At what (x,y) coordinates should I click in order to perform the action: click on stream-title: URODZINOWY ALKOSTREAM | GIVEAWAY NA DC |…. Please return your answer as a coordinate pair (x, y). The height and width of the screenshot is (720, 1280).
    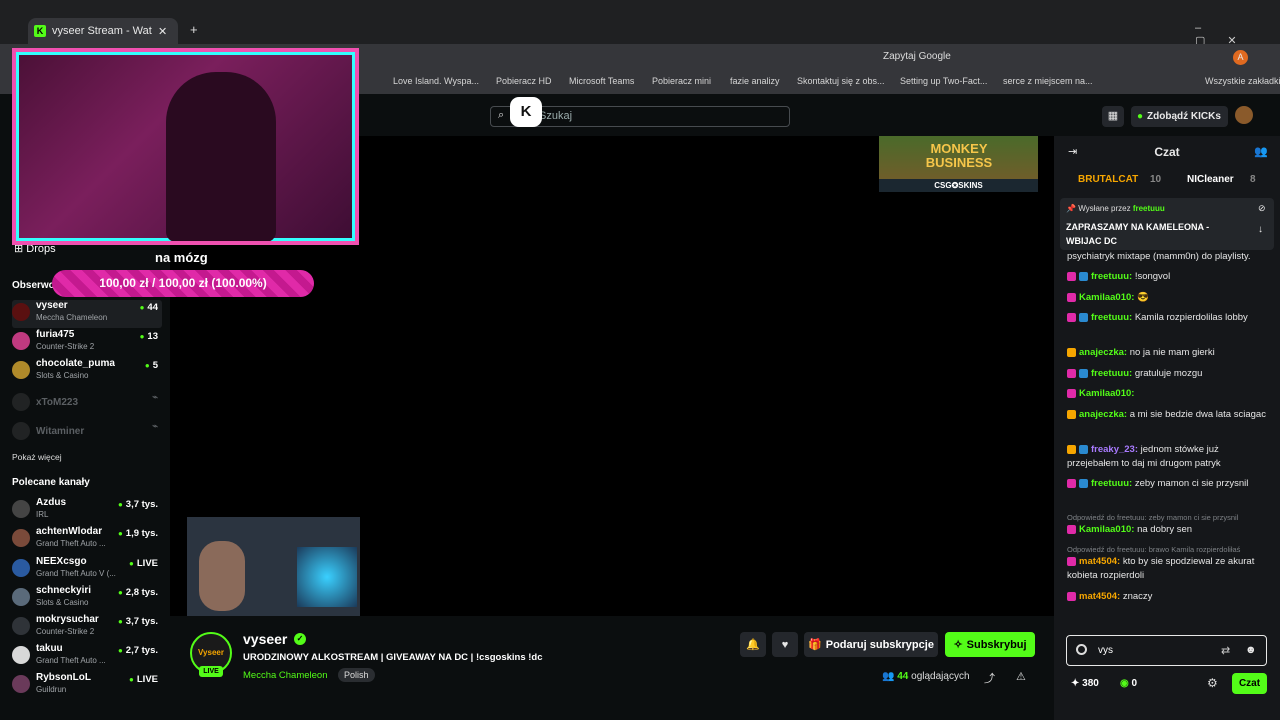
    Looking at the image, I should click on (393, 657).